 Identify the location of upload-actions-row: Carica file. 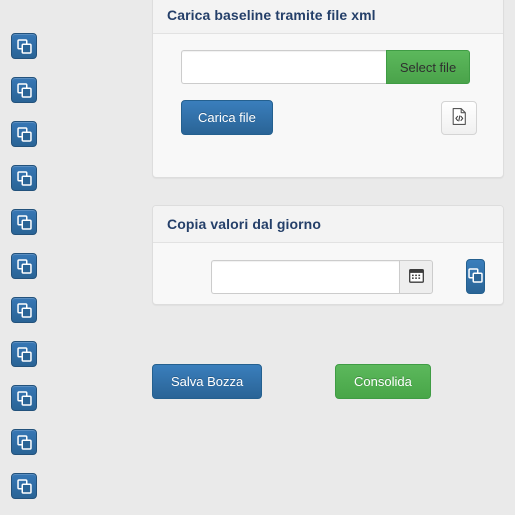
(328, 117).